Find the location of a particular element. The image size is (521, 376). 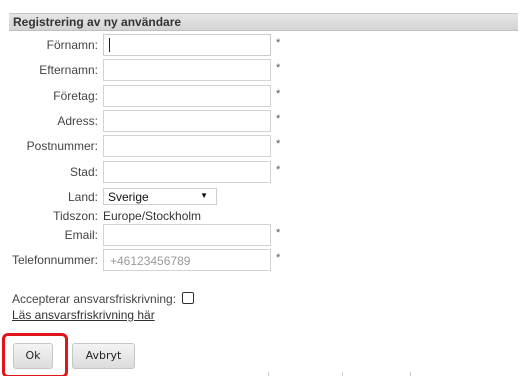

lastname-input is located at coordinates (187, 70).